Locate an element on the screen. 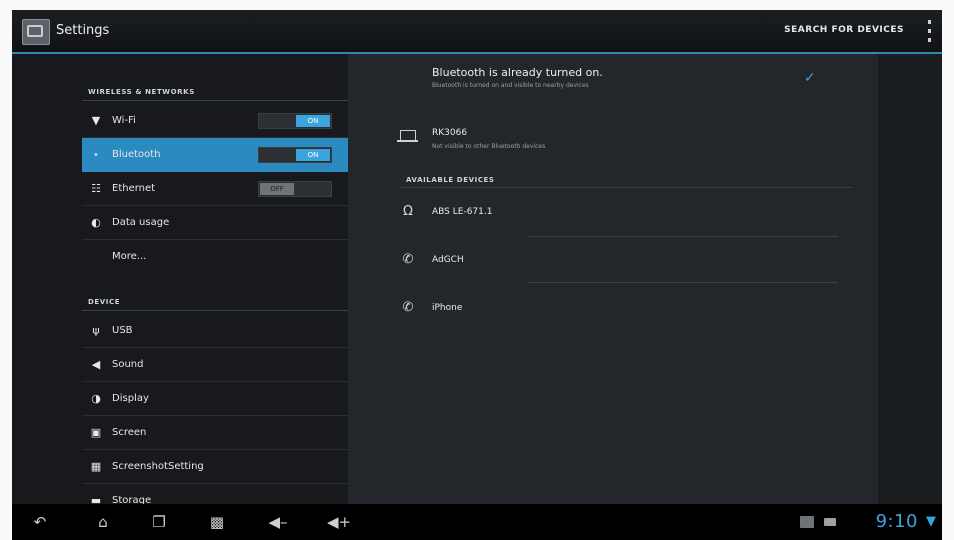 The image size is (954, 540). usb-status-icon is located at coordinates (830, 522).